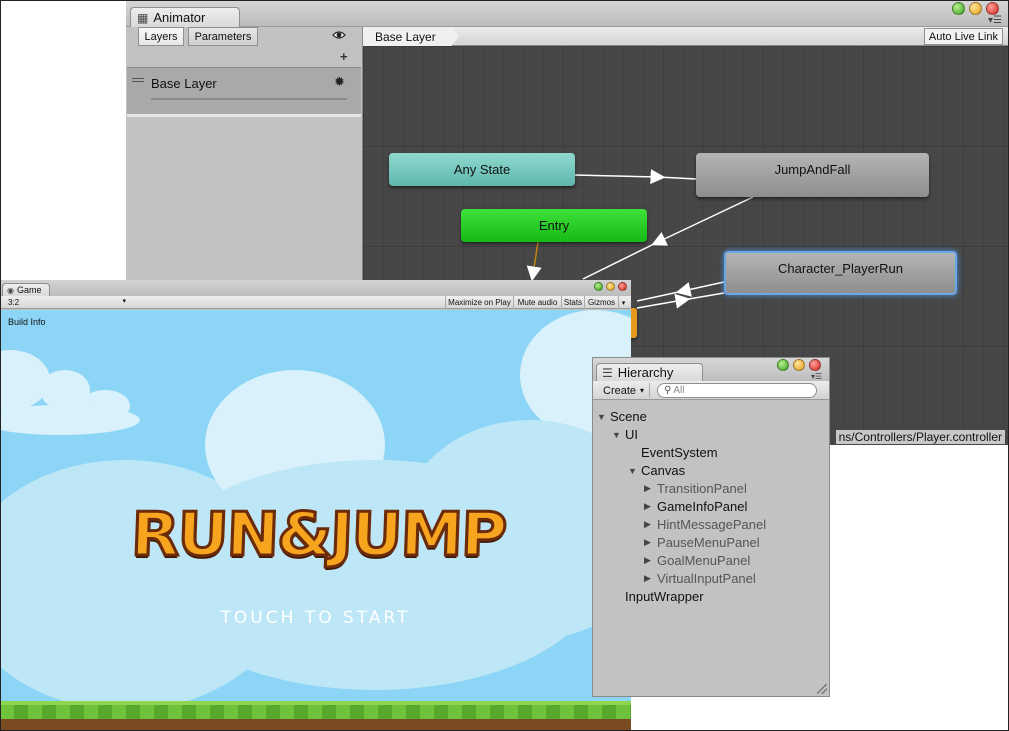  Describe the element at coordinates (704, 560) in the screenshot. I see `tree-item-label: GoalMenuPanel` at that location.